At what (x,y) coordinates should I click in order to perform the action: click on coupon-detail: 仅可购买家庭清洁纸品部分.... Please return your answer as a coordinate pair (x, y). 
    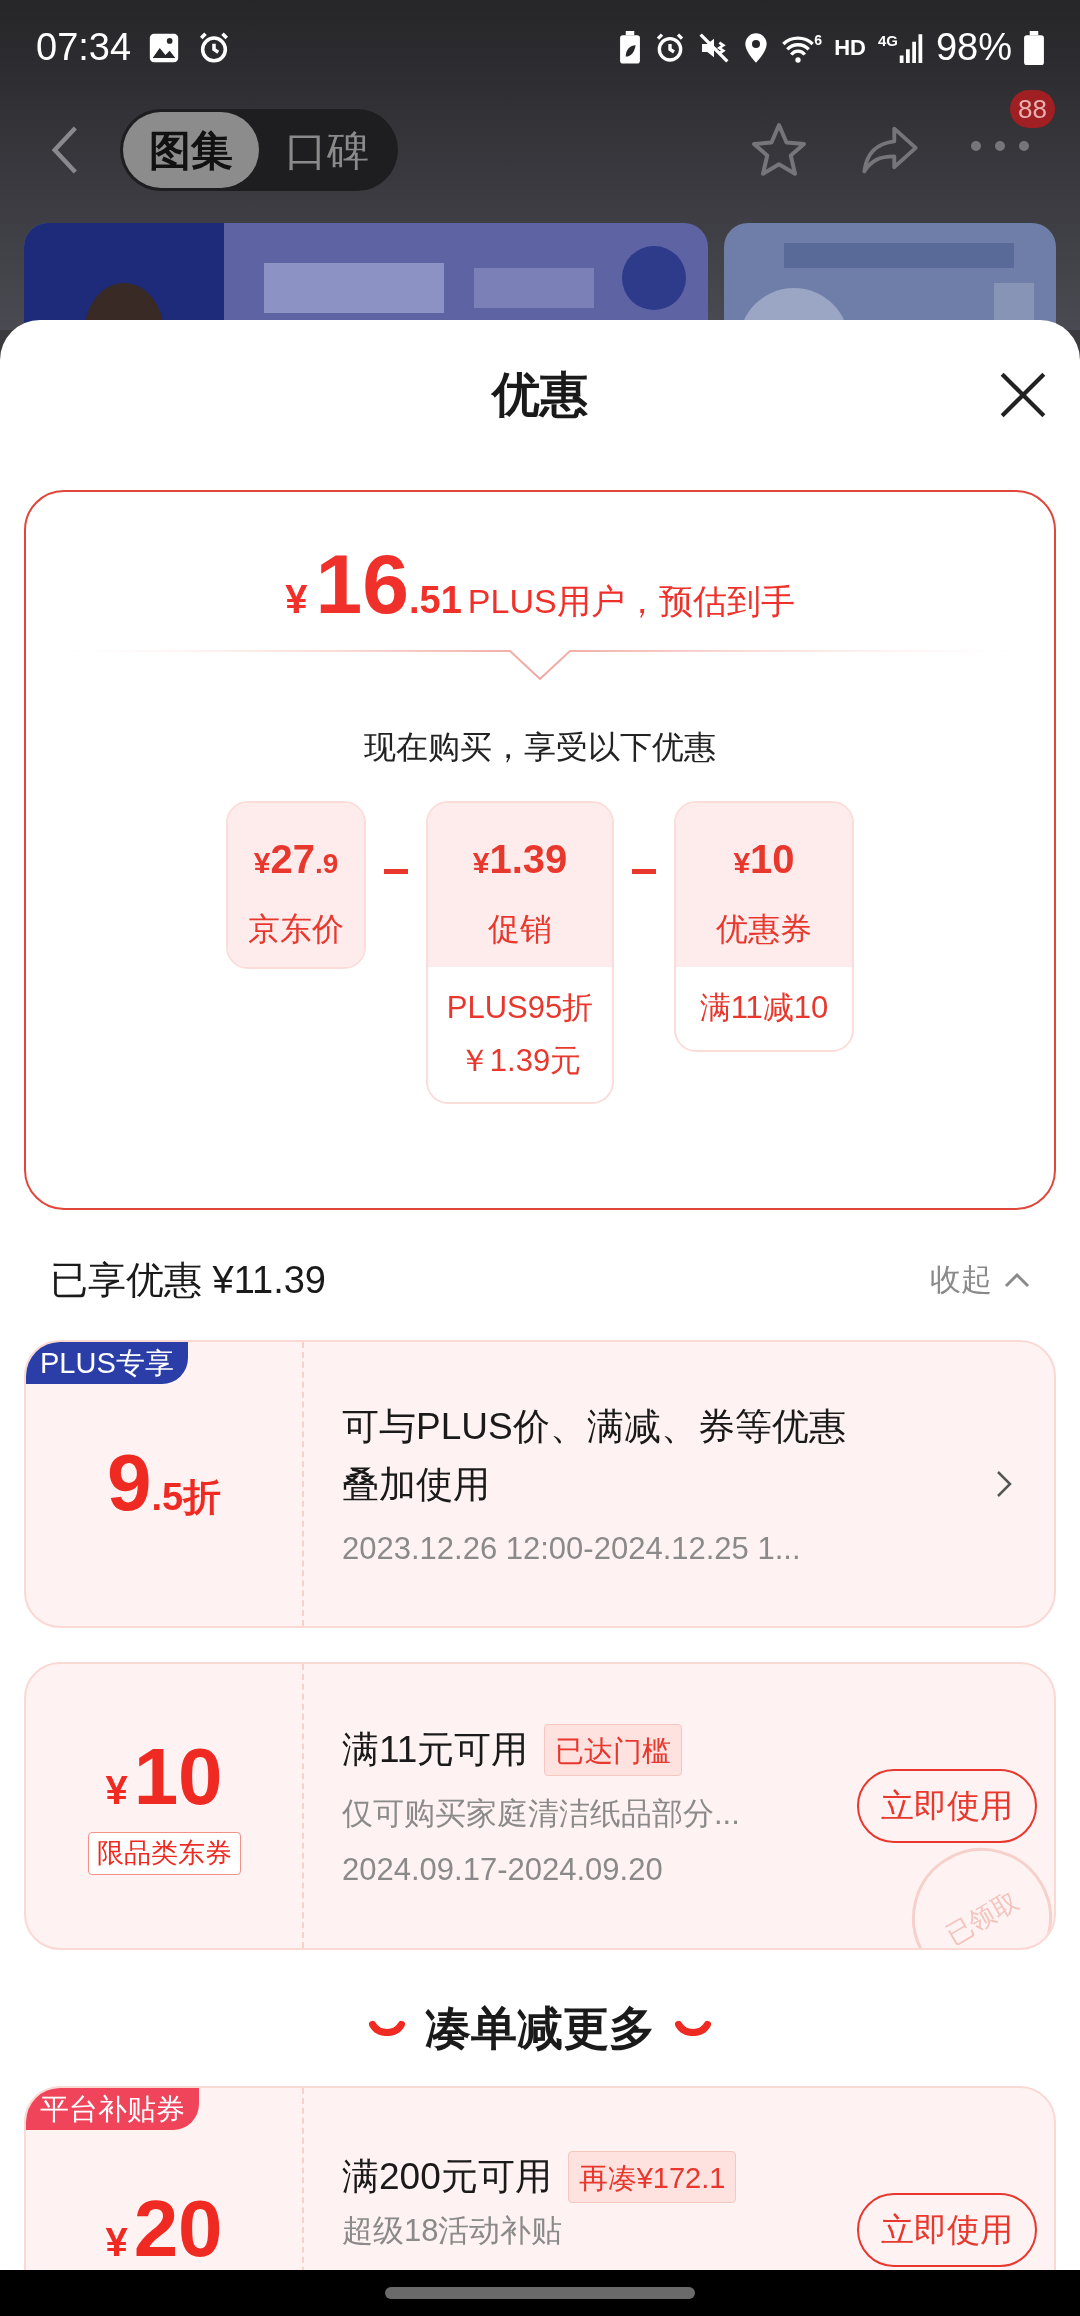
    Looking at the image, I should click on (541, 1814).